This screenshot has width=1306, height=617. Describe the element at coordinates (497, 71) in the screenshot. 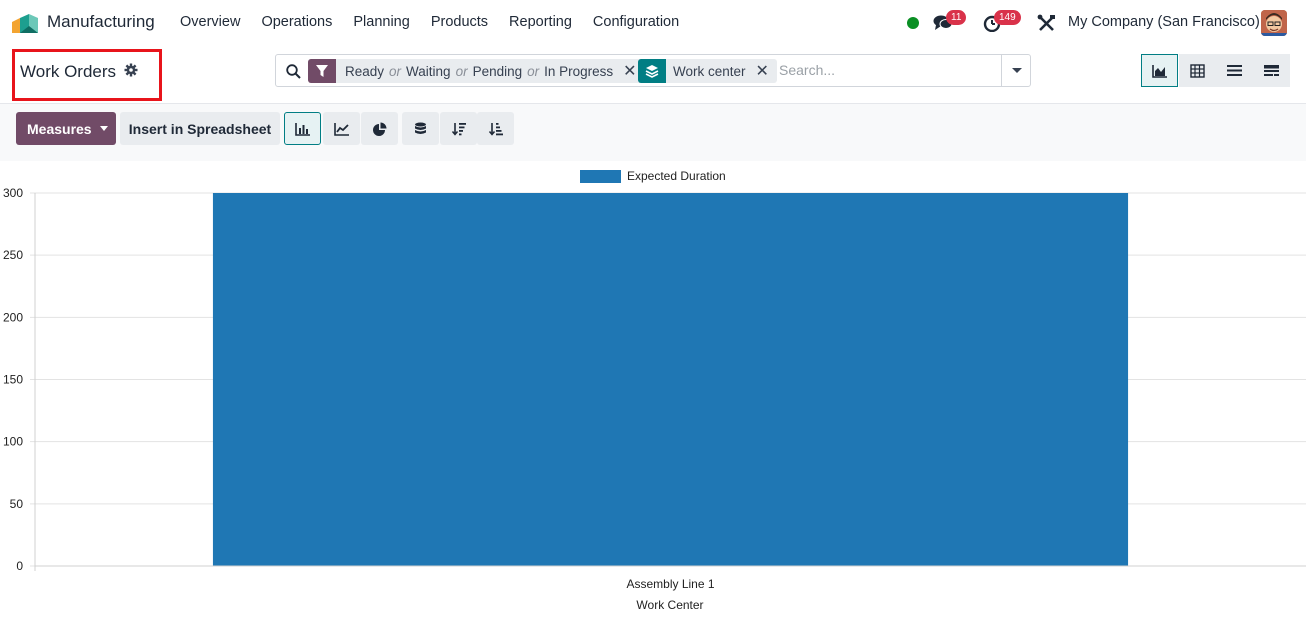

I see `facet-value-pending: Pending` at that location.